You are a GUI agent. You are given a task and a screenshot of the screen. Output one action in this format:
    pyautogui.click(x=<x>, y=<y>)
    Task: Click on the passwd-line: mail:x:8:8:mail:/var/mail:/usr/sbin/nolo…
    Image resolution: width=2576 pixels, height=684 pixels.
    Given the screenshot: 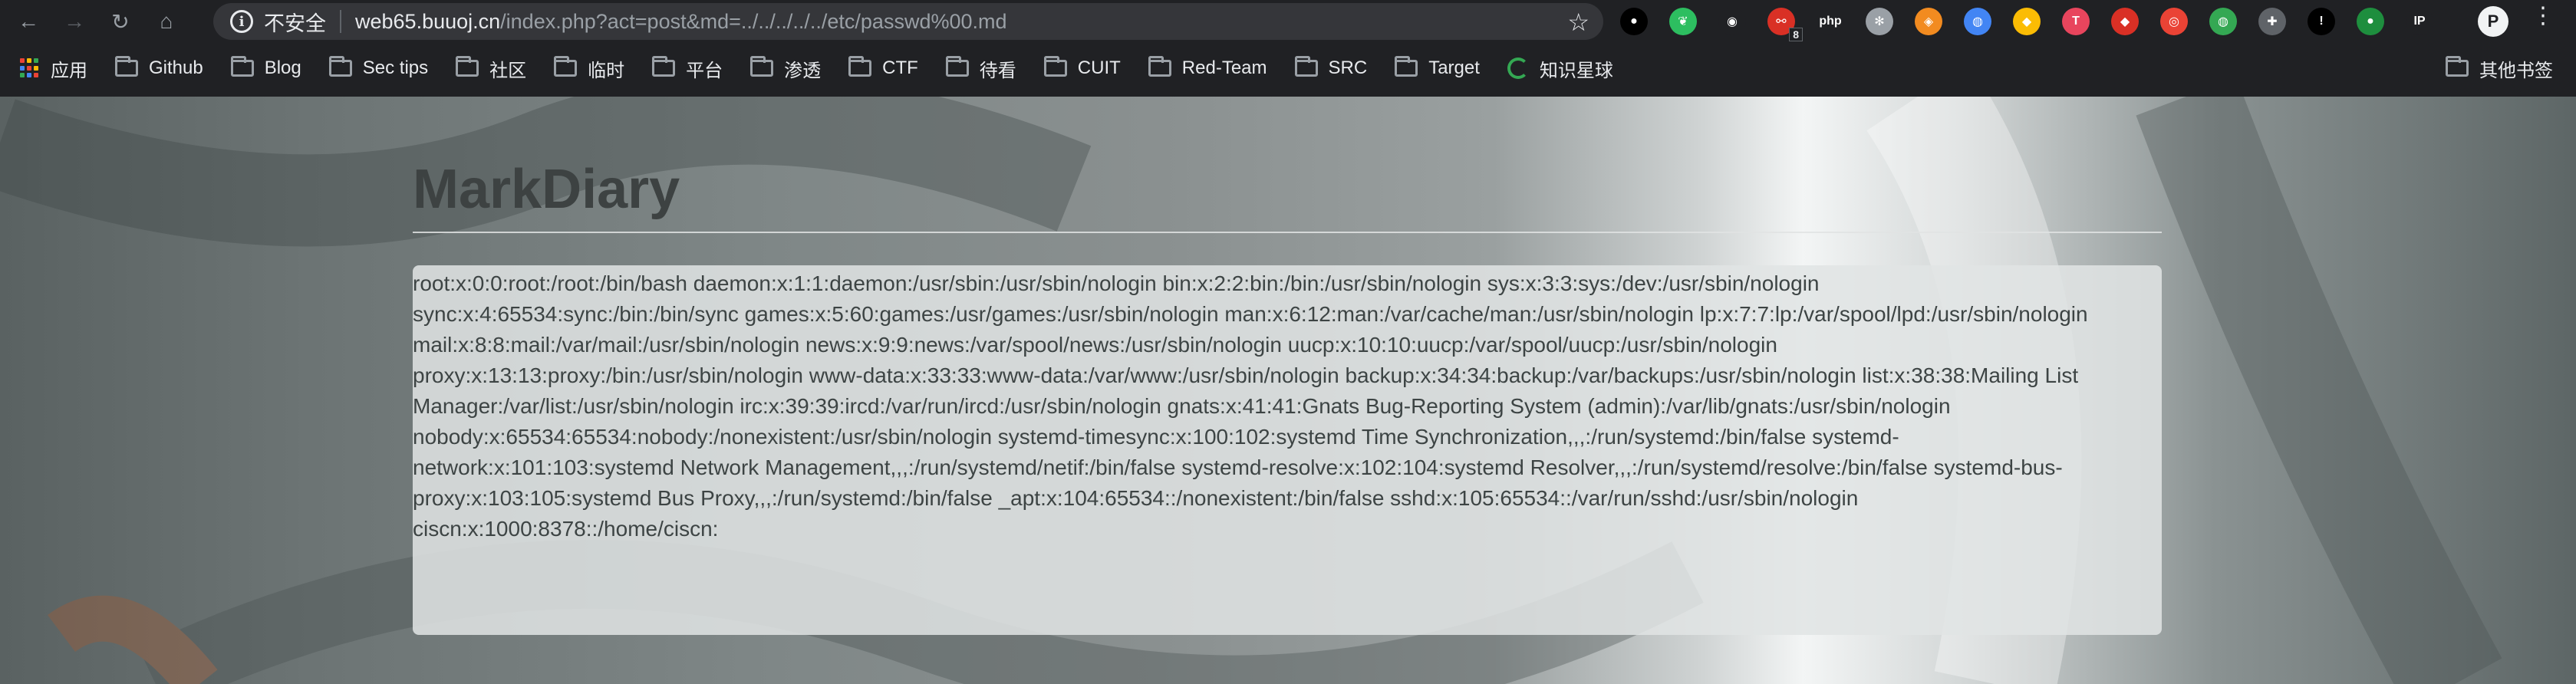 What is the action you would take?
    pyautogui.click(x=1095, y=345)
    